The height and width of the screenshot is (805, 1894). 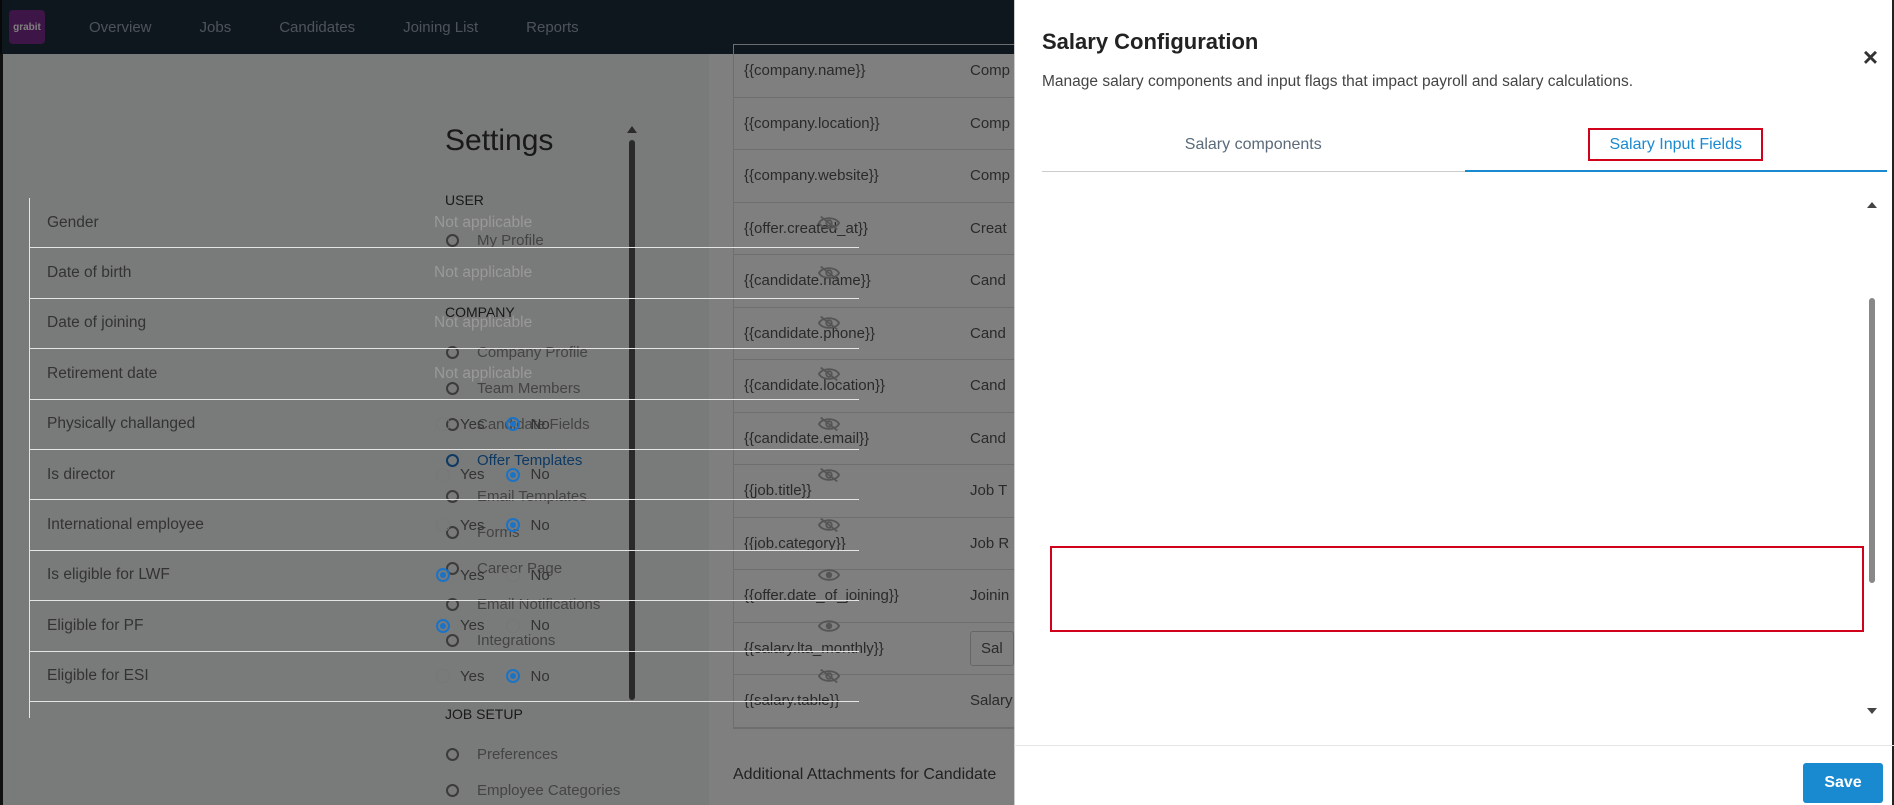 I want to click on list-item: Is director Yes No, so click(x=444, y=475).